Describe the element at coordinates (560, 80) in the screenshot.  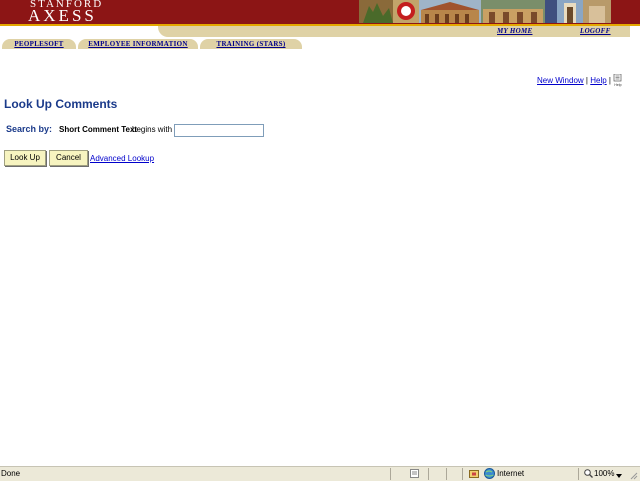
I see `new-window-link: New Window` at that location.